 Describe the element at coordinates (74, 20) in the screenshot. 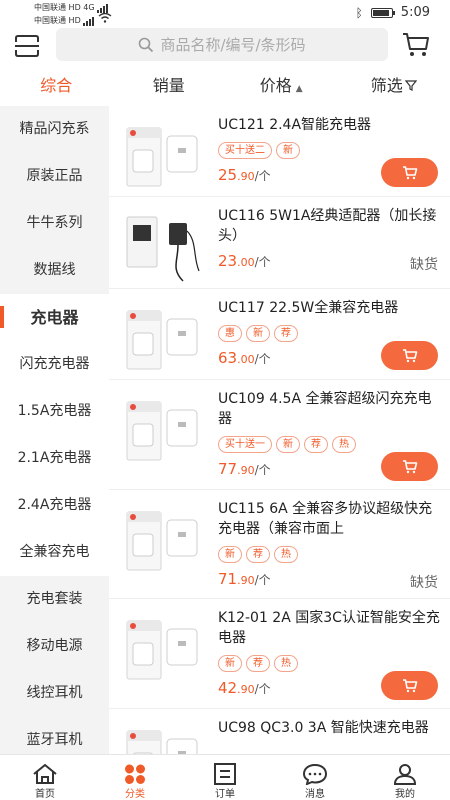

I see `hd-badge-2: HD` at that location.